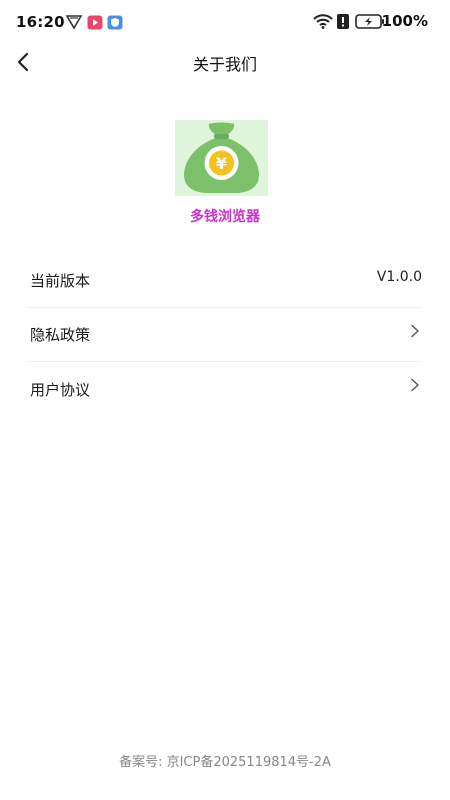 The height and width of the screenshot is (800, 450). What do you see at coordinates (74, 22) in the screenshot?
I see `vpn-icon` at bounding box center [74, 22].